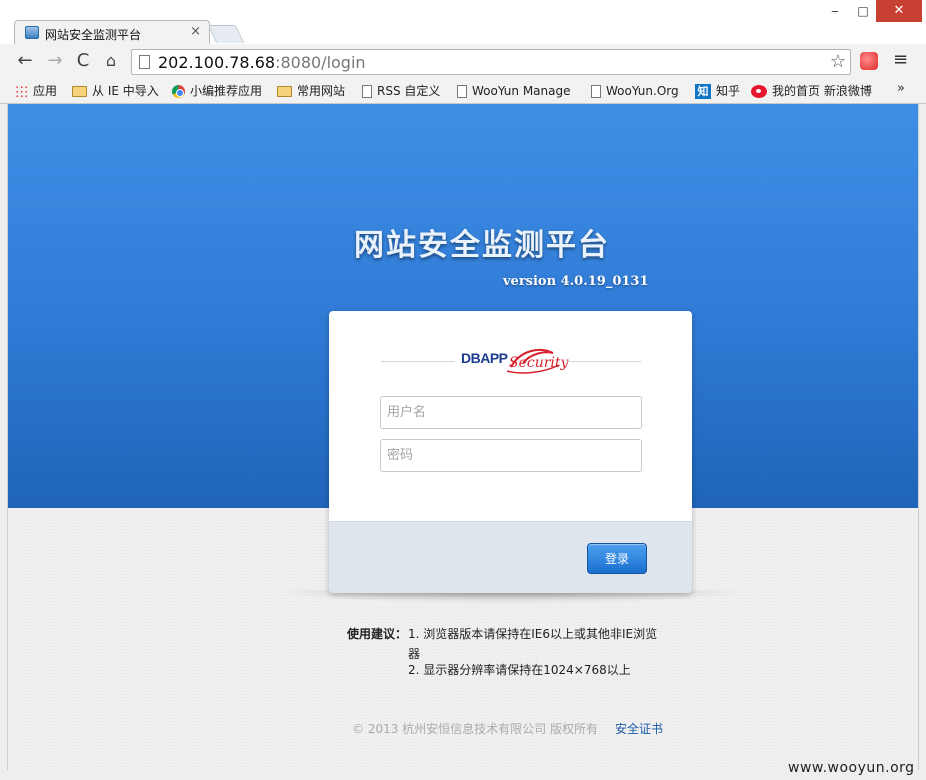 The width and height of the screenshot is (926, 780). What do you see at coordinates (728, 91) in the screenshot?
I see `bookmark-label: 知乎` at bounding box center [728, 91].